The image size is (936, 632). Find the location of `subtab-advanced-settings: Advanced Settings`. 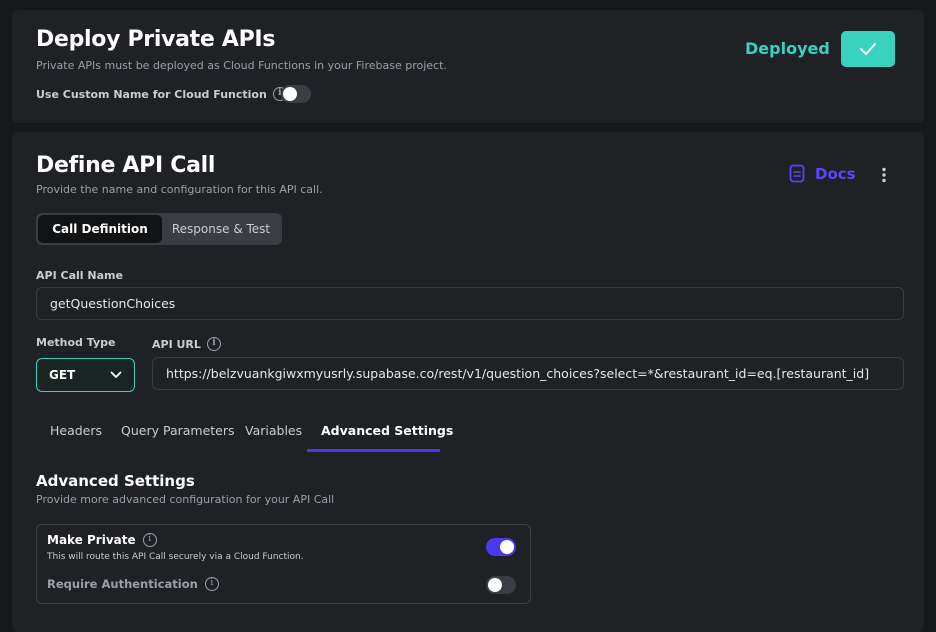

subtab-advanced-settings: Advanced Settings is located at coordinates (387, 430).